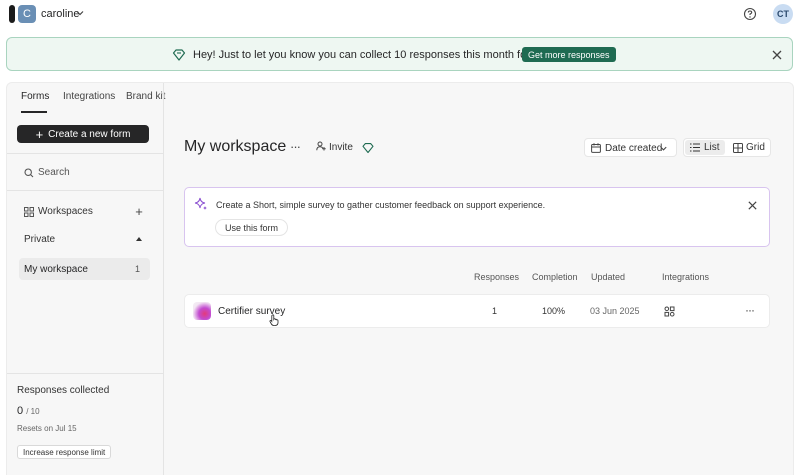 The image size is (800, 475). Describe the element at coordinates (555, 277) in the screenshot. I see `column-header-completion: Completion` at that location.